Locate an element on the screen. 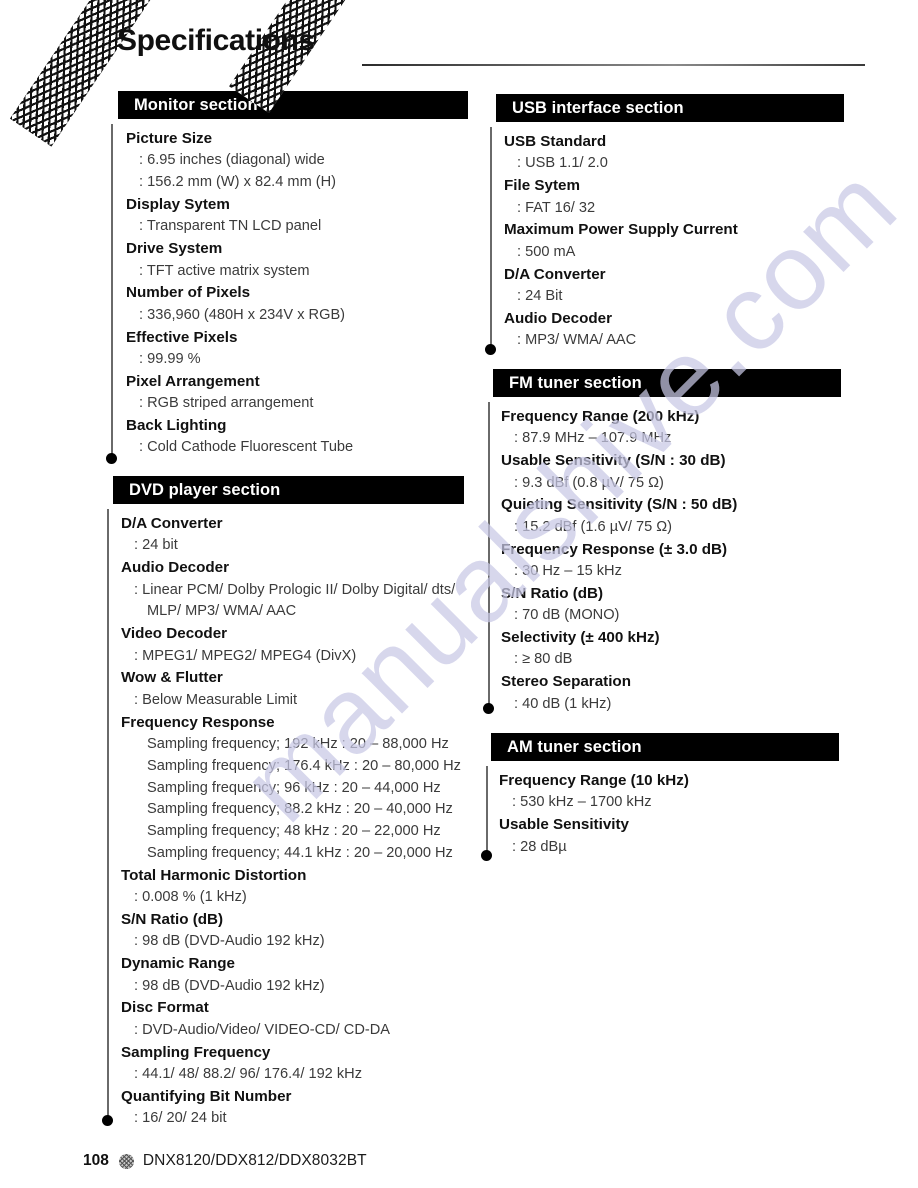 The image size is (918, 1188). spec-value: : 30 Hz – 15 kHz is located at coordinates (568, 571).